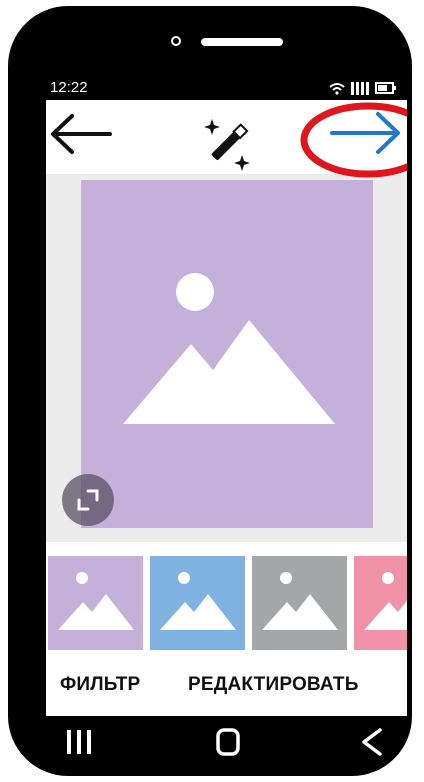 The image size is (424, 782). I want to click on wifi-icon, so click(337, 88).